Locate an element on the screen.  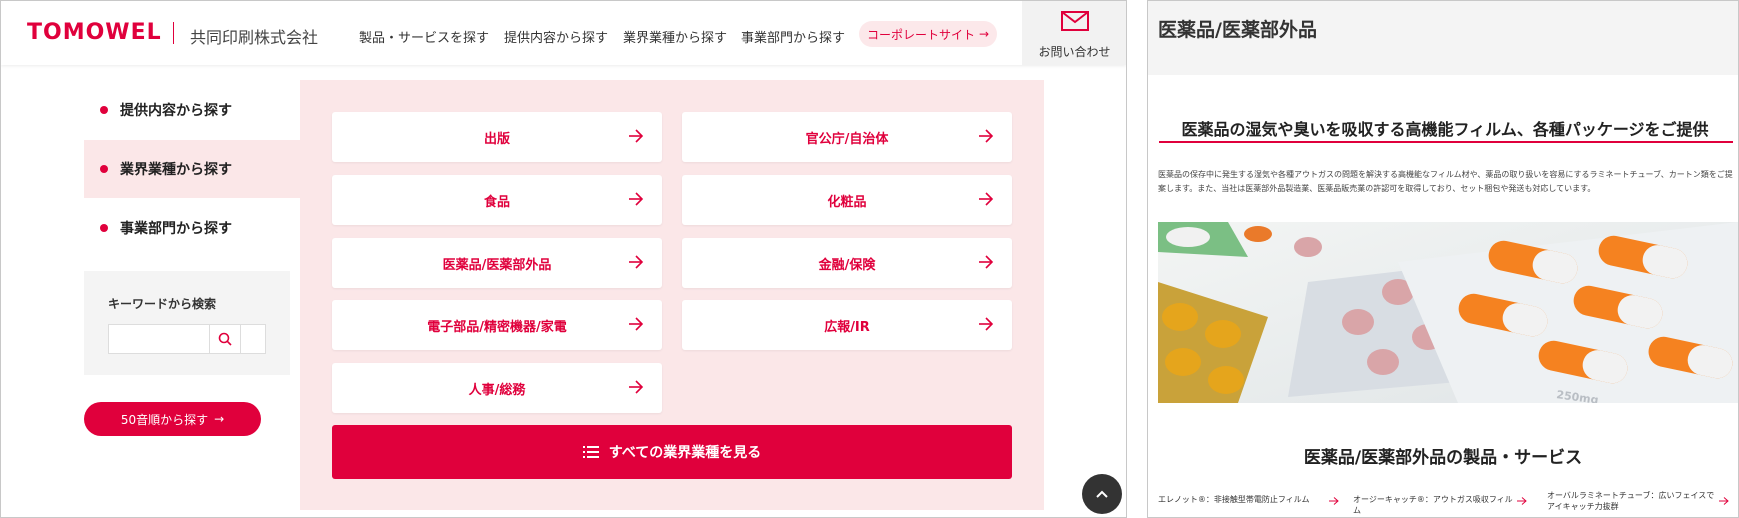
medicine-blister-pack-image: 250mg is located at coordinates (1448, 312).